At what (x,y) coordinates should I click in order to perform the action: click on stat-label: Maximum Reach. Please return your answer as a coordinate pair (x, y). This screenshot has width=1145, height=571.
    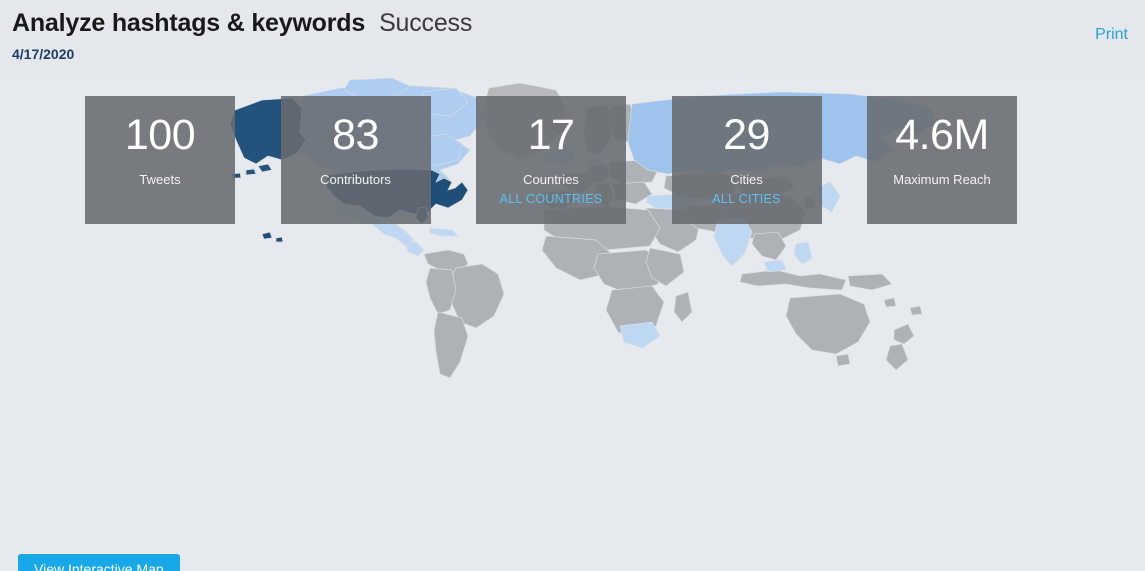
    Looking at the image, I should click on (942, 179).